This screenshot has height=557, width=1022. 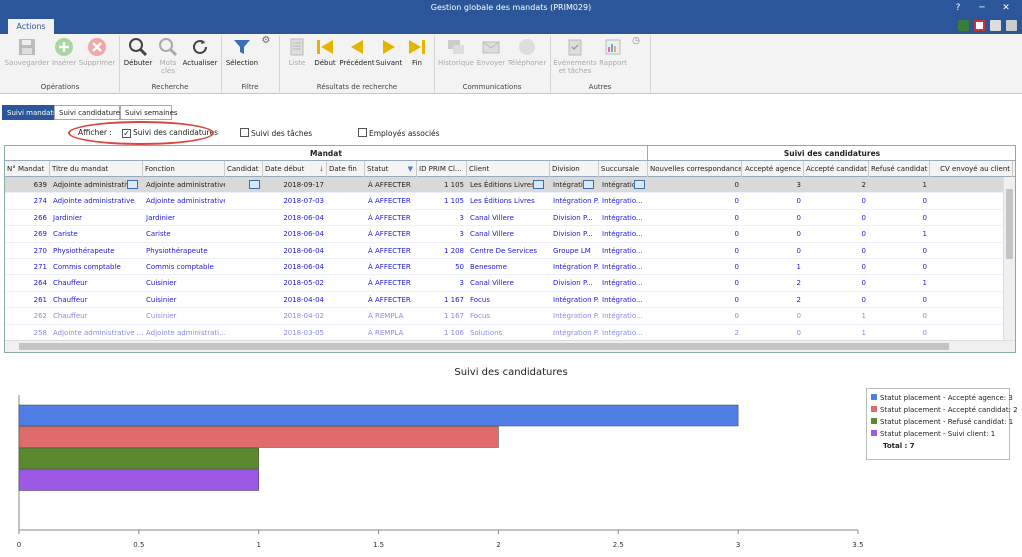 I want to click on history-icon, so click(x=456, y=47).